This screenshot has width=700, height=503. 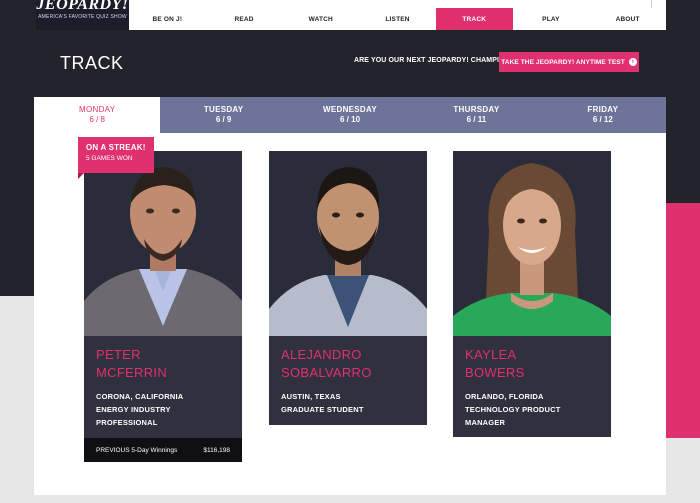 What do you see at coordinates (97, 119) in the screenshot?
I see `tab-date: 6 / 8` at bounding box center [97, 119].